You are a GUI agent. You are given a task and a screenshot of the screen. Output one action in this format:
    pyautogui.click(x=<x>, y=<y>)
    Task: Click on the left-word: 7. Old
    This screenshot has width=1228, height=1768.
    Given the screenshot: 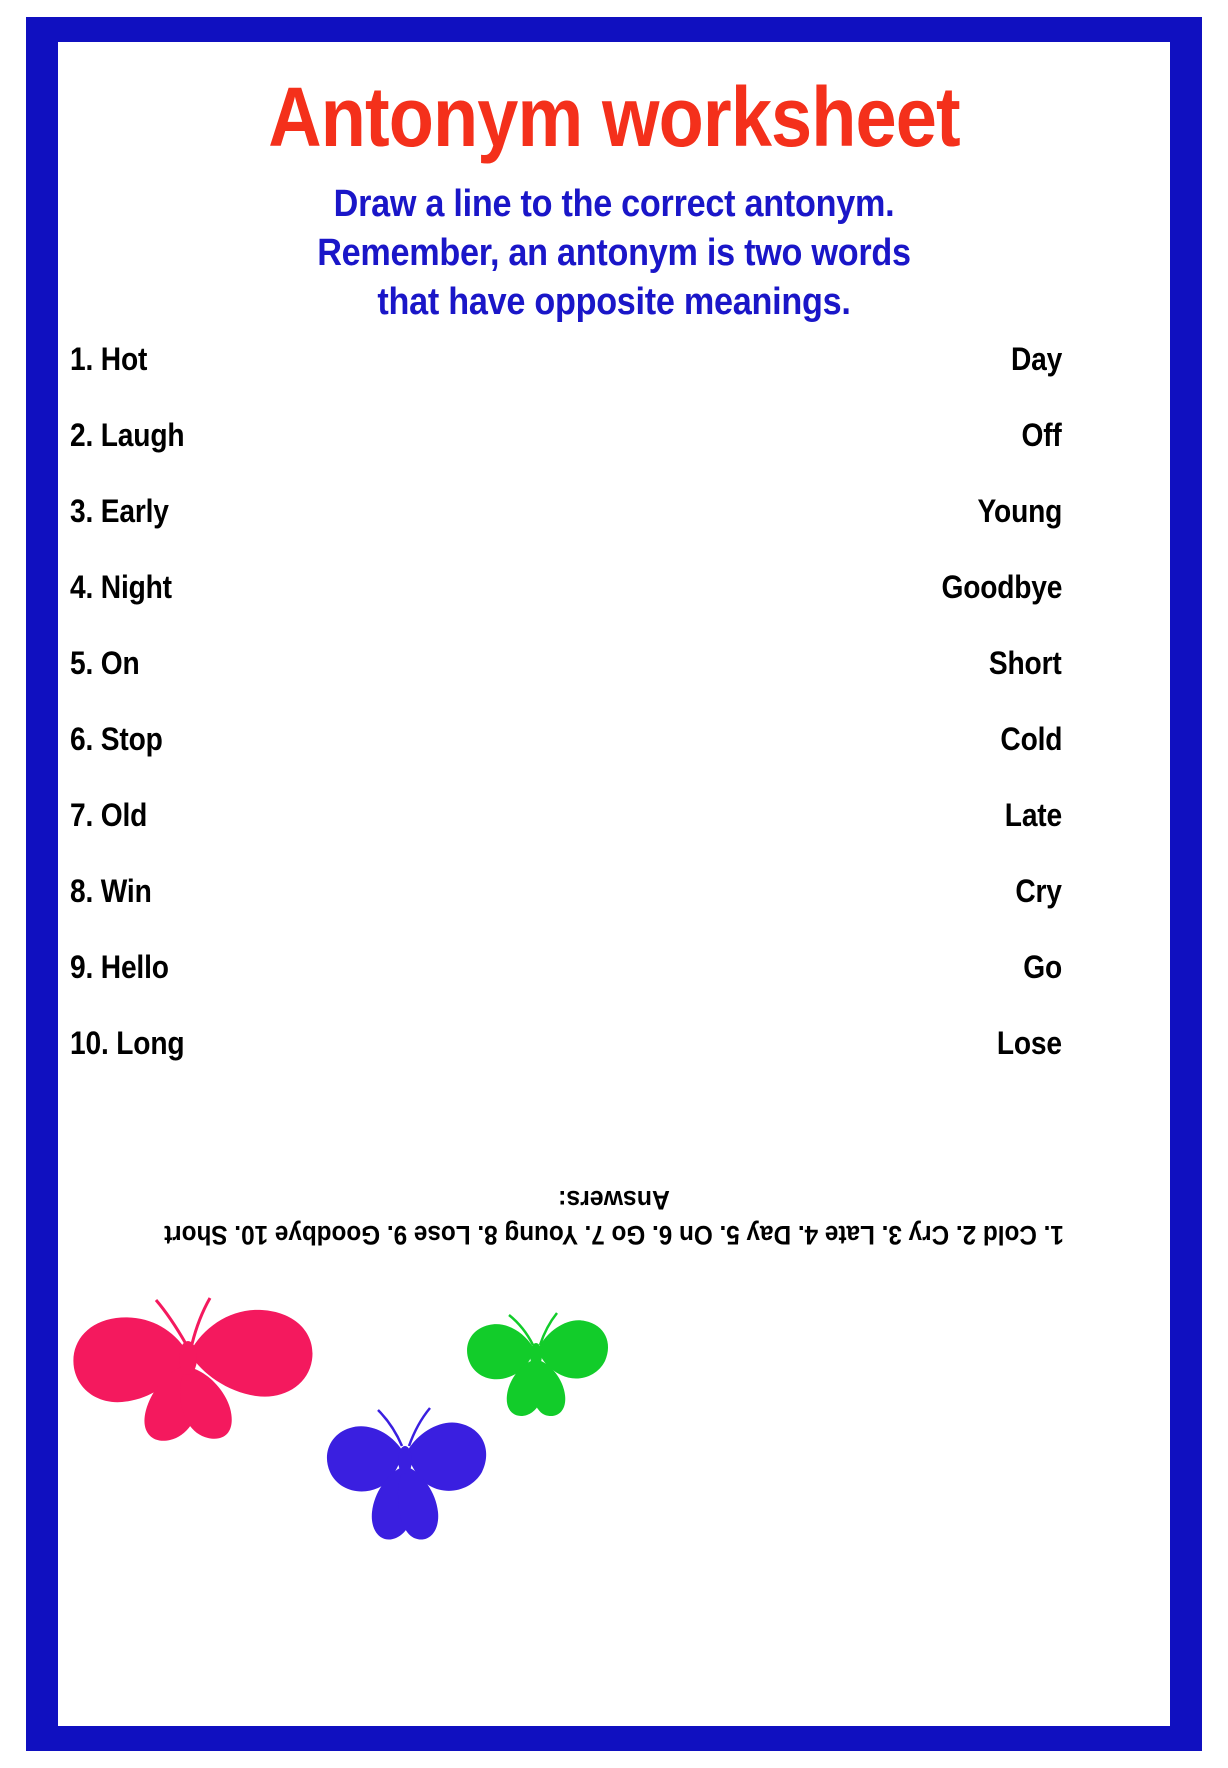 What is the action you would take?
    pyautogui.click(x=108, y=815)
    